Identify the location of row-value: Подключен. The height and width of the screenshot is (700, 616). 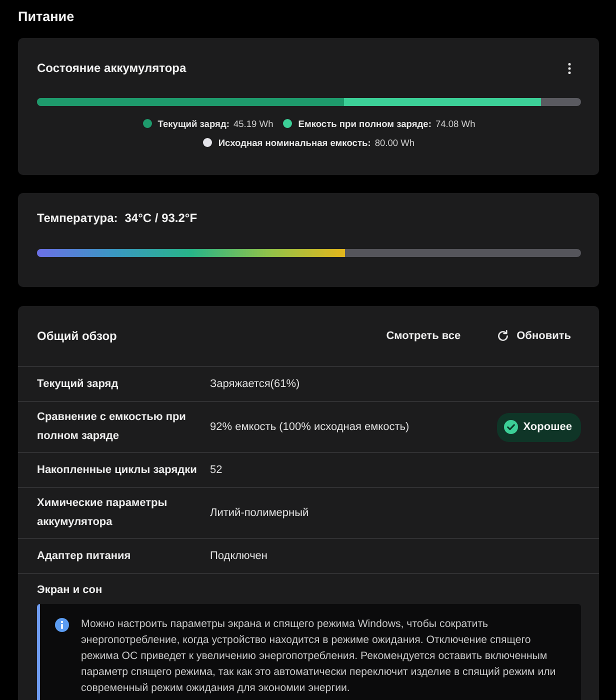
(239, 556).